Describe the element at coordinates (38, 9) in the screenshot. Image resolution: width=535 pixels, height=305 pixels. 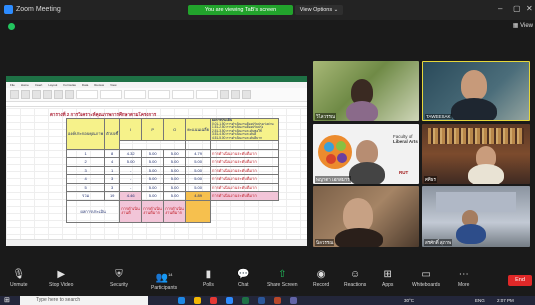
I see `app-name: Zoom Meeting` at that location.